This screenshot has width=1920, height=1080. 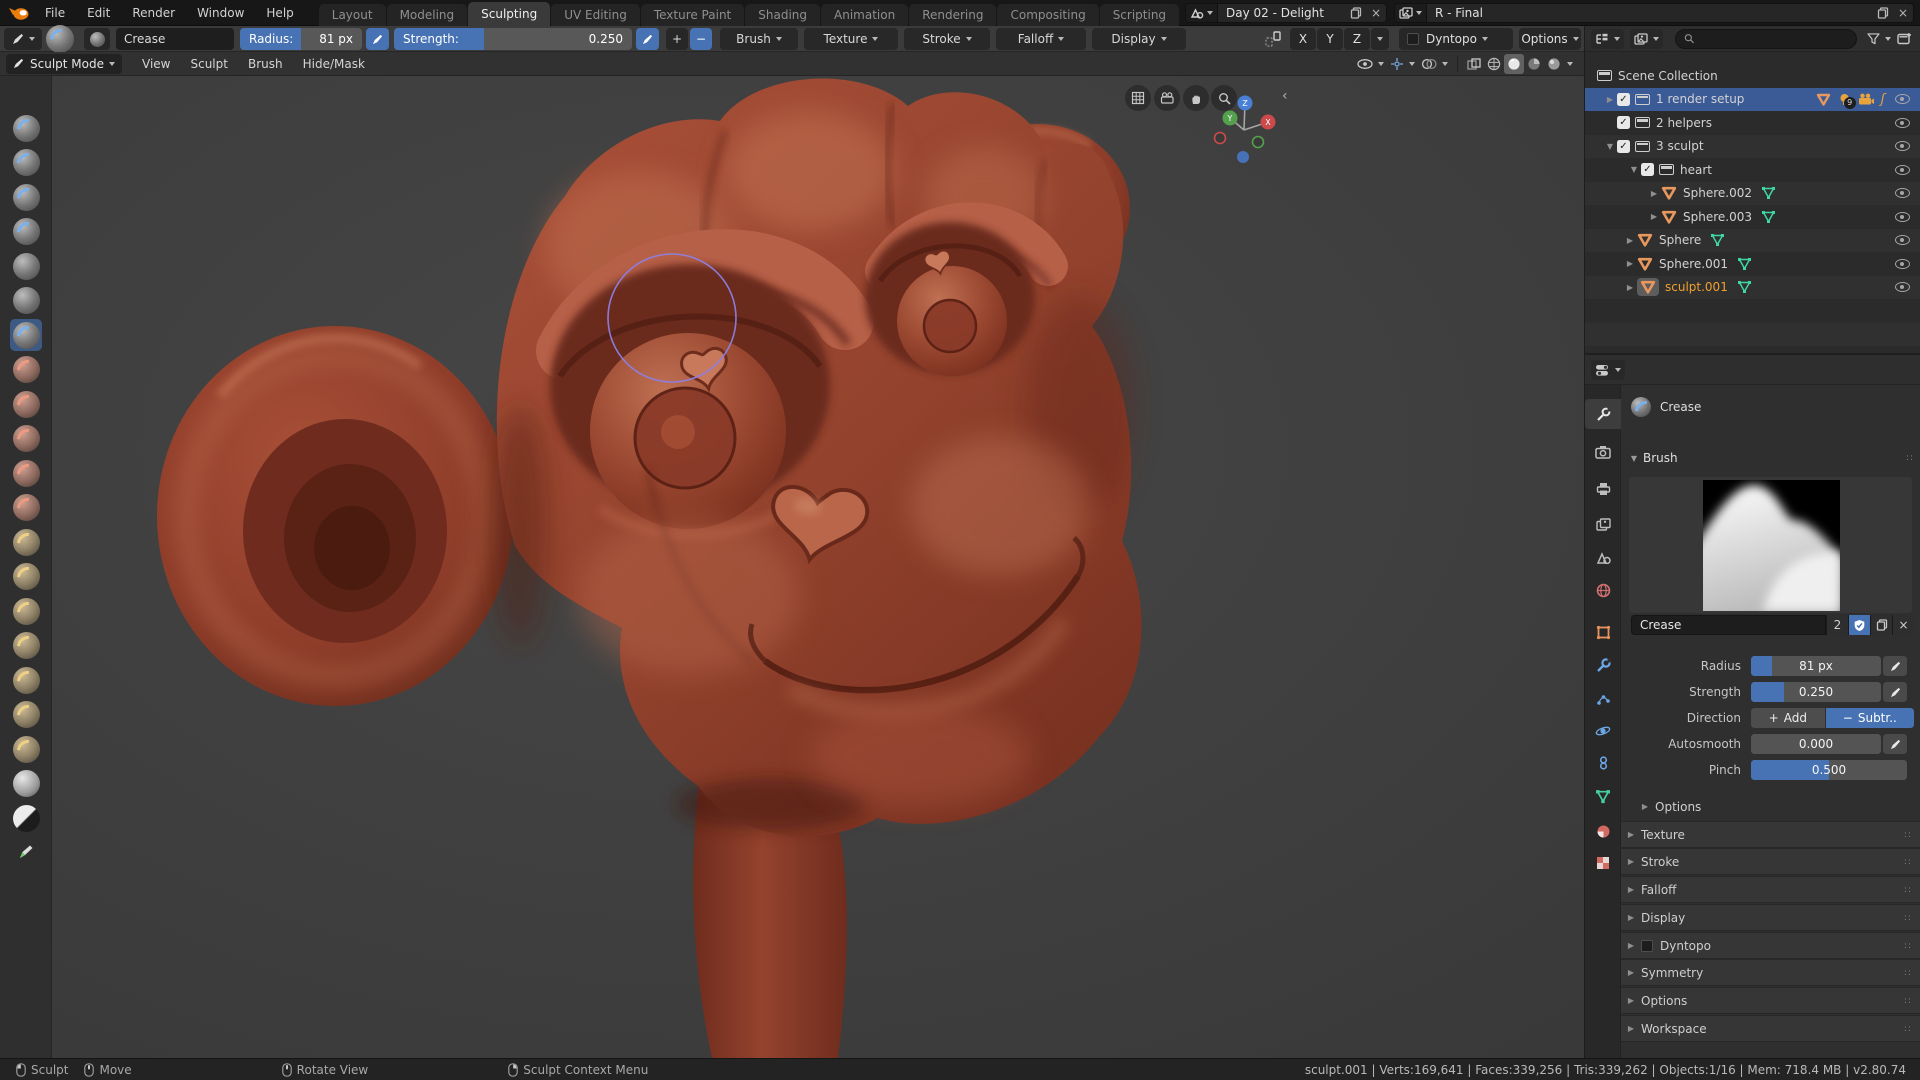 I want to click on strength-slider: 0.250, so click(x=1816, y=692).